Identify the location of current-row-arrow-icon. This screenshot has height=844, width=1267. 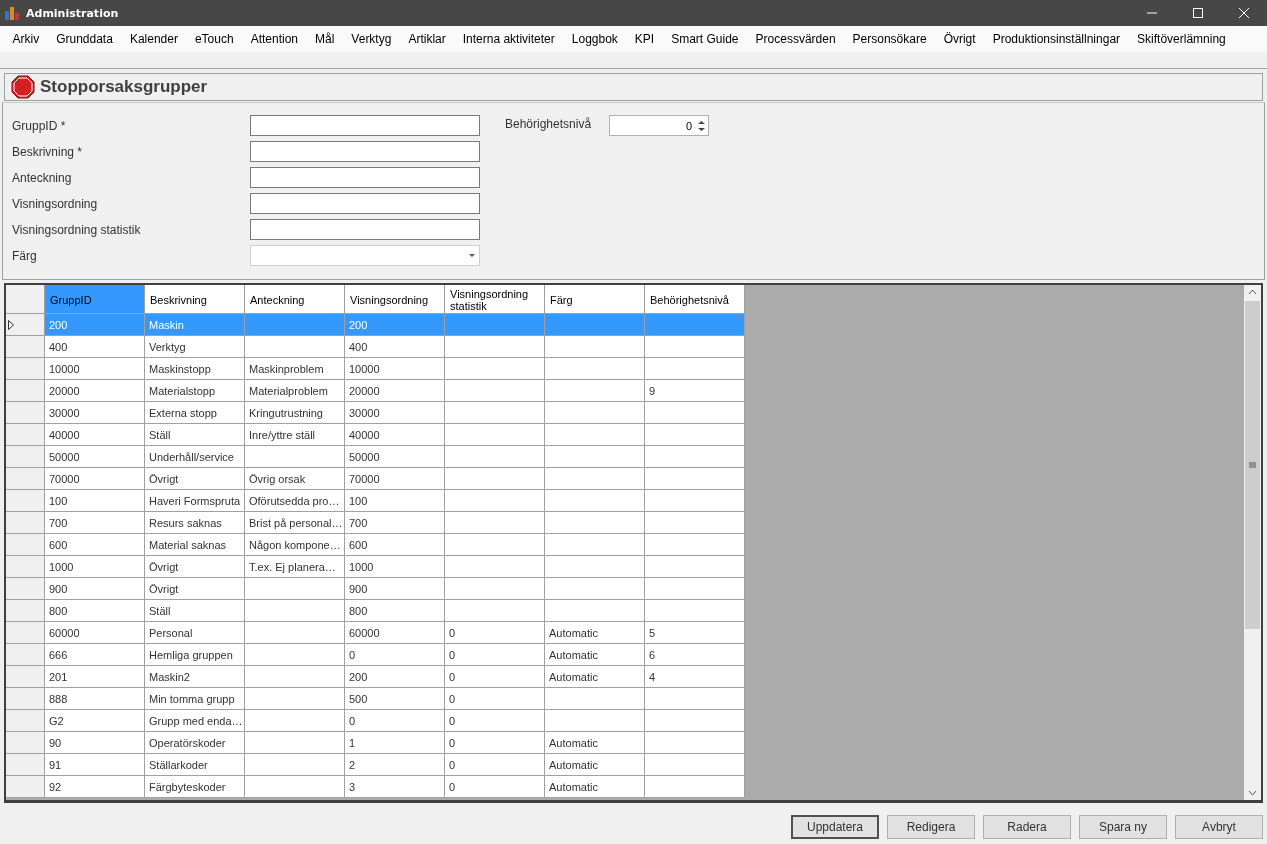
(11, 324).